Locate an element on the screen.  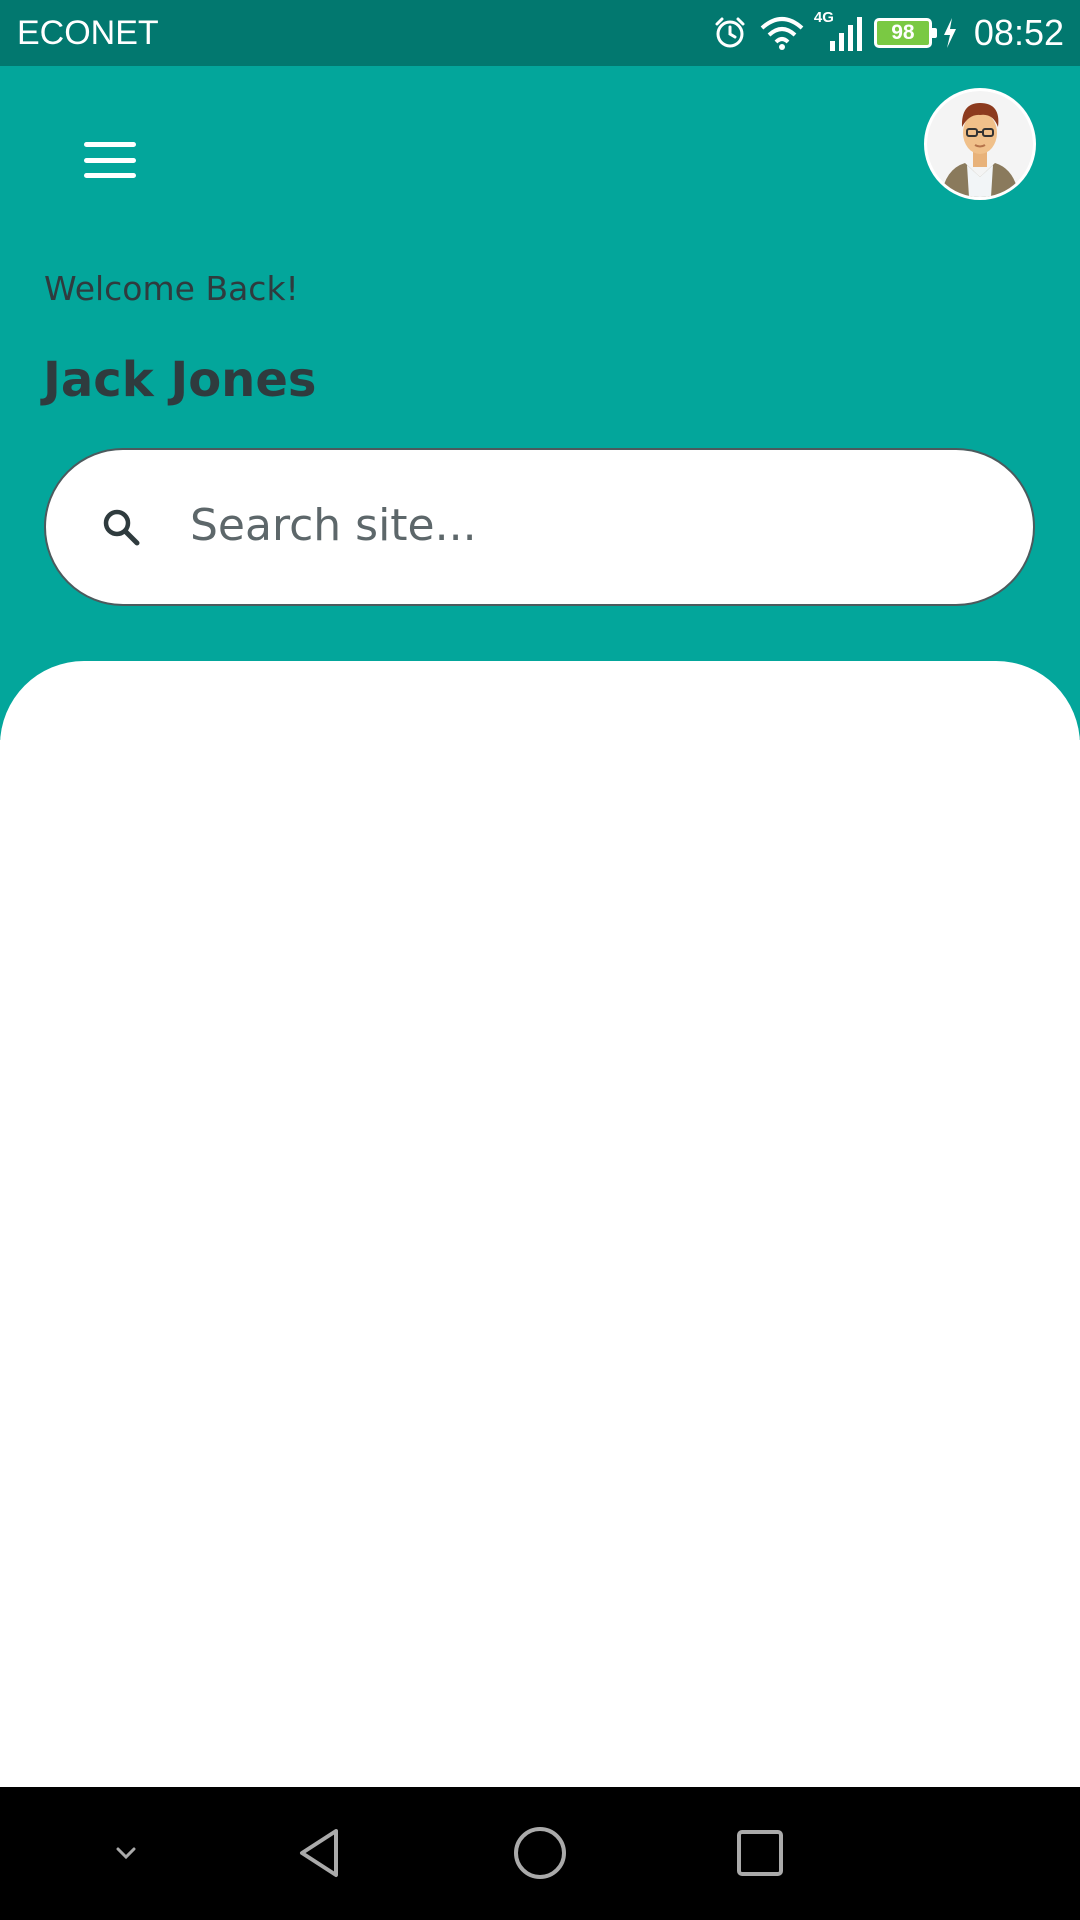
hamburger-menu-icon is located at coordinates (110, 160).